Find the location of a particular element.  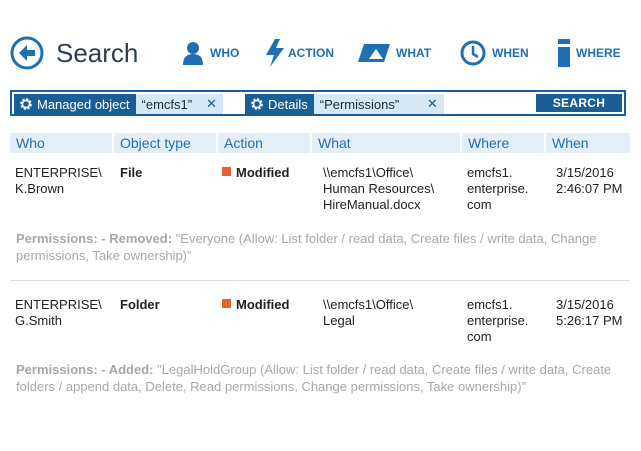

filter-value-label: “emcfs1” is located at coordinates (167, 104).